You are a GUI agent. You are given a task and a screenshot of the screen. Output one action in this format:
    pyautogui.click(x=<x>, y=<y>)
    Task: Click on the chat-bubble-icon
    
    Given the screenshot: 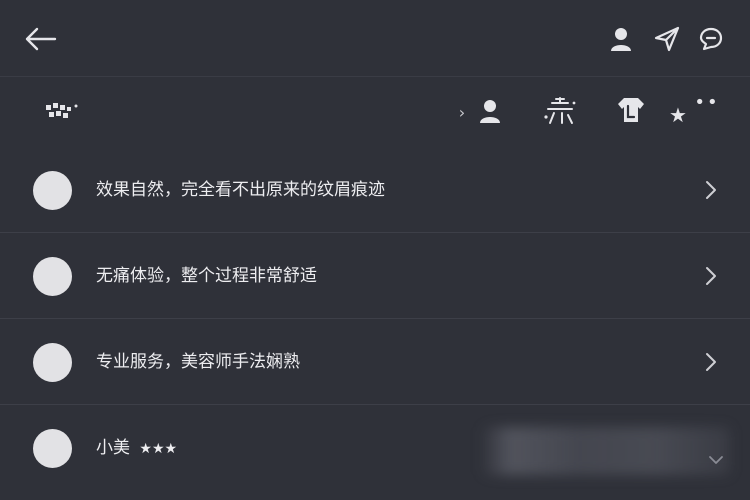 What is the action you would take?
    pyautogui.click(x=711, y=39)
    